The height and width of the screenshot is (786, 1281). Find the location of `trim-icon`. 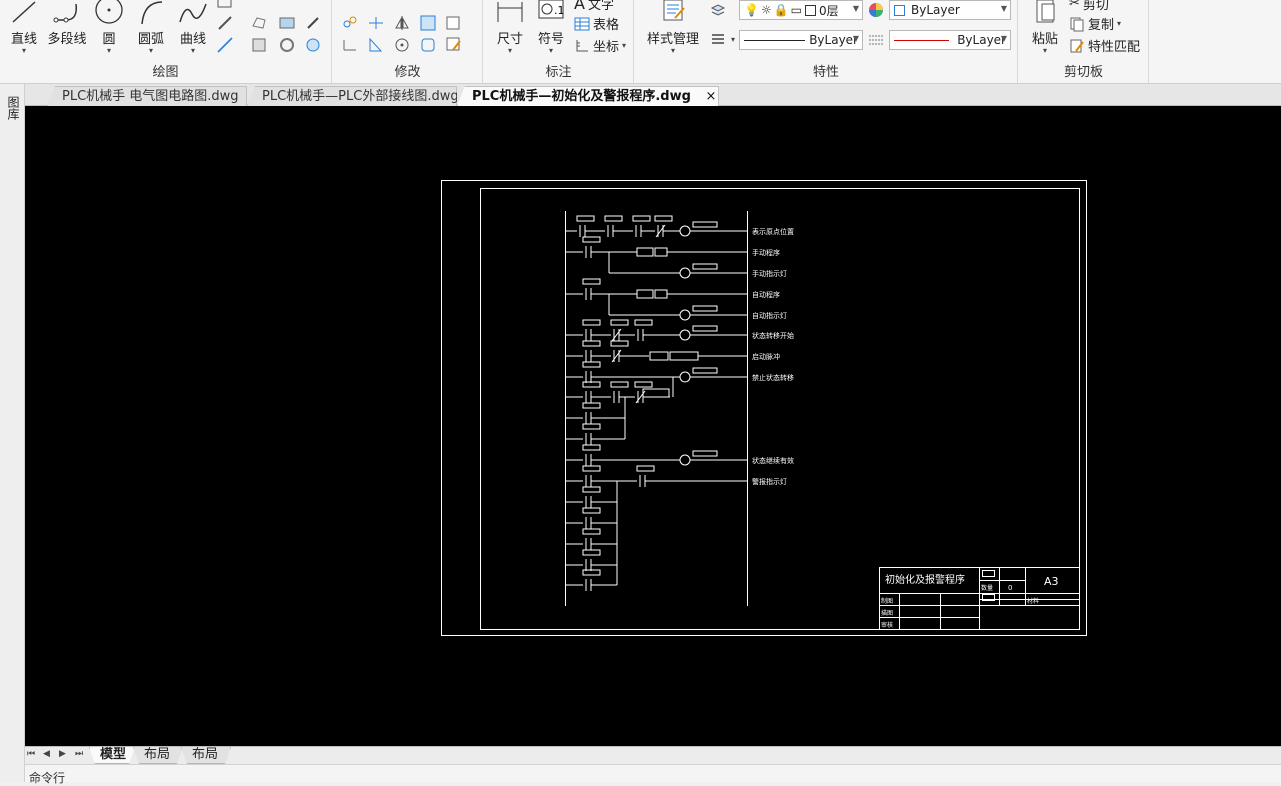

trim-icon is located at coordinates (376, 23).